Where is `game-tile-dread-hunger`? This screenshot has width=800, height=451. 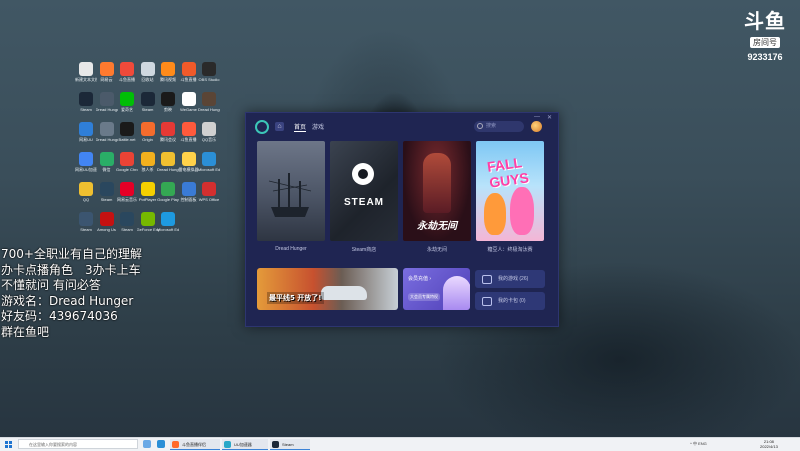
game-tile-dread-hunger is located at coordinates (291, 191).